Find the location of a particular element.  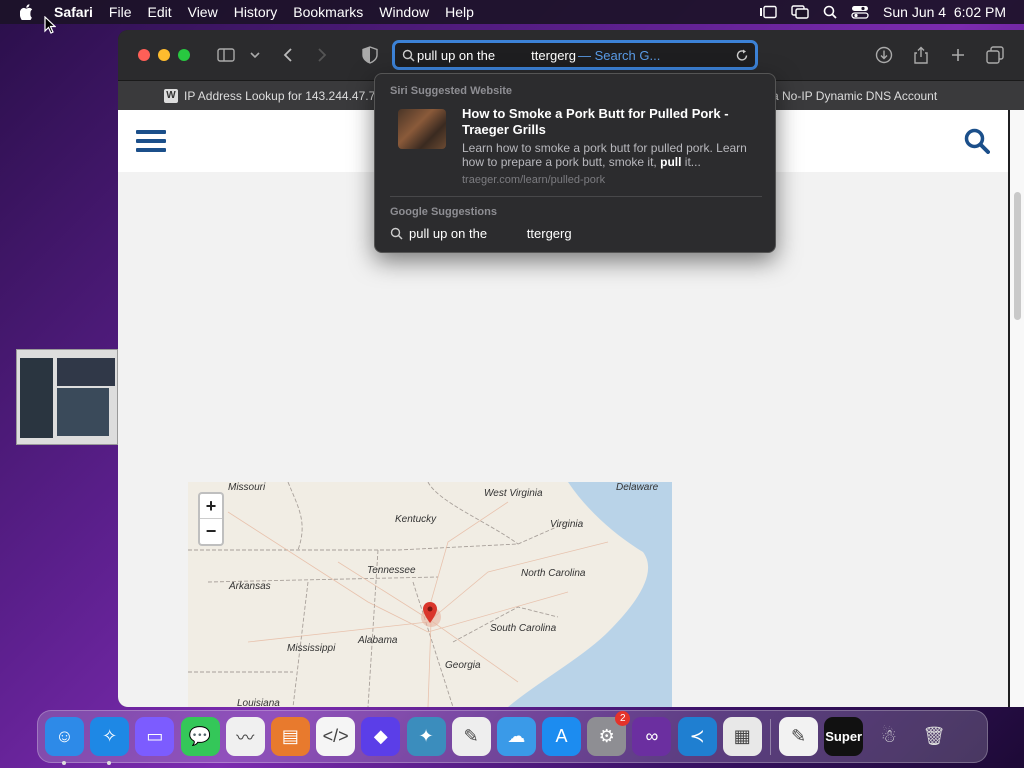

map-zoom-control: + − is located at coordinates (211, 519).